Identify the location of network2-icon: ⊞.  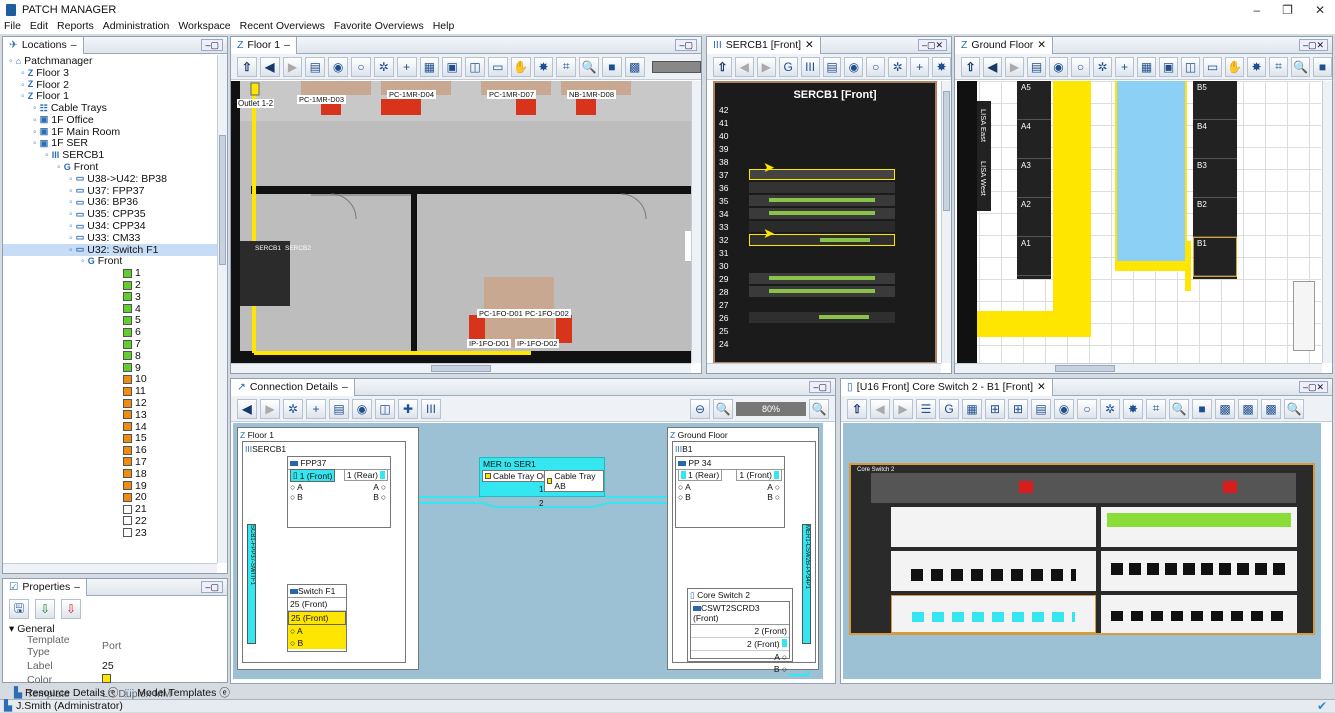
(1018, 408).